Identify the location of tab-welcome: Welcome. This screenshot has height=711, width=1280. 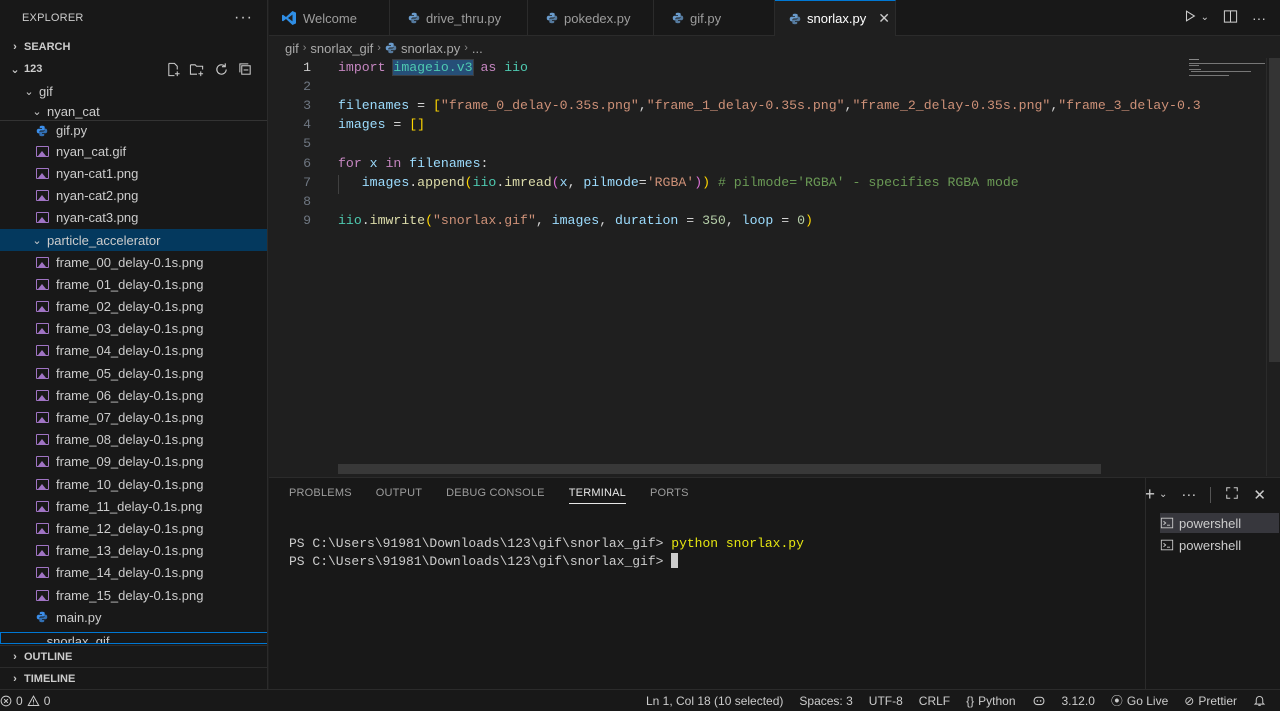
(329, 18).